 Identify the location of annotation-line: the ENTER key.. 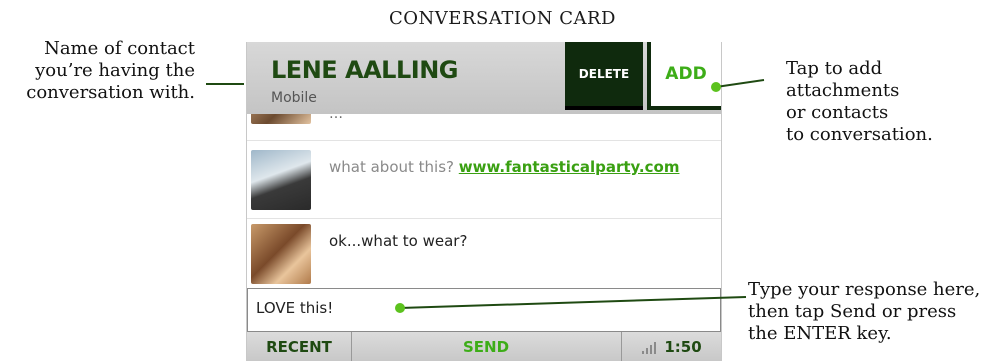
(820, 333).